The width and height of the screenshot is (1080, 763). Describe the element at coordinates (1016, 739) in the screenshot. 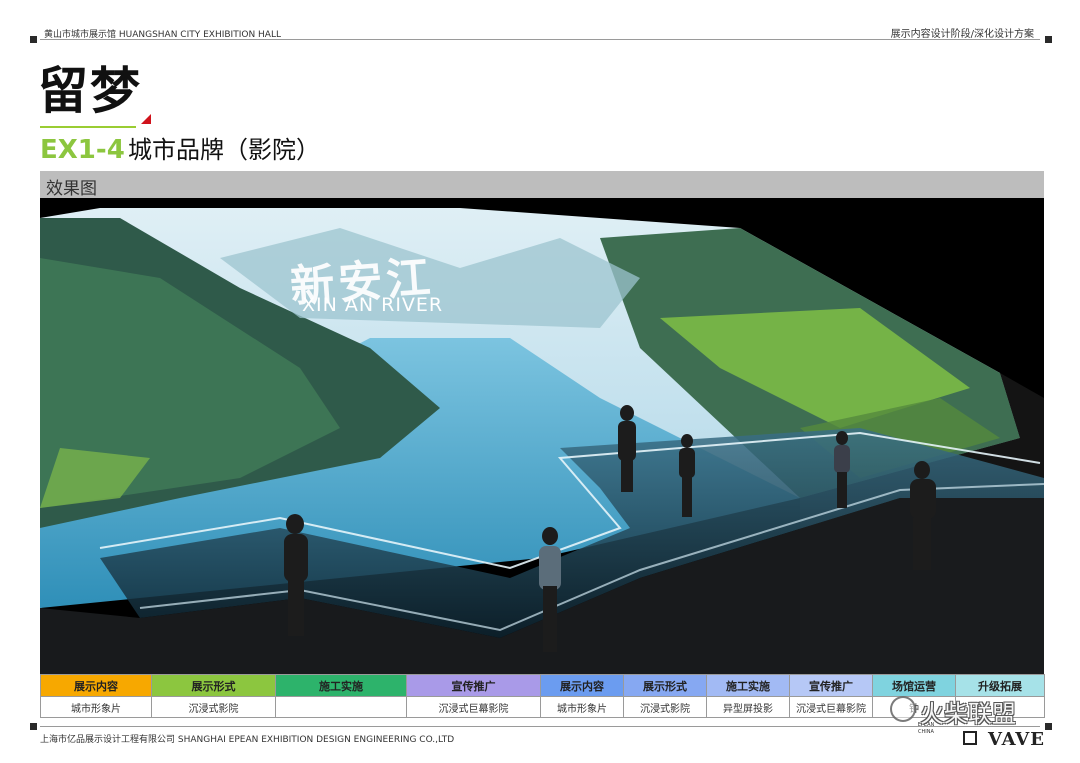

I see `vave-logo: VAVE` at that location.